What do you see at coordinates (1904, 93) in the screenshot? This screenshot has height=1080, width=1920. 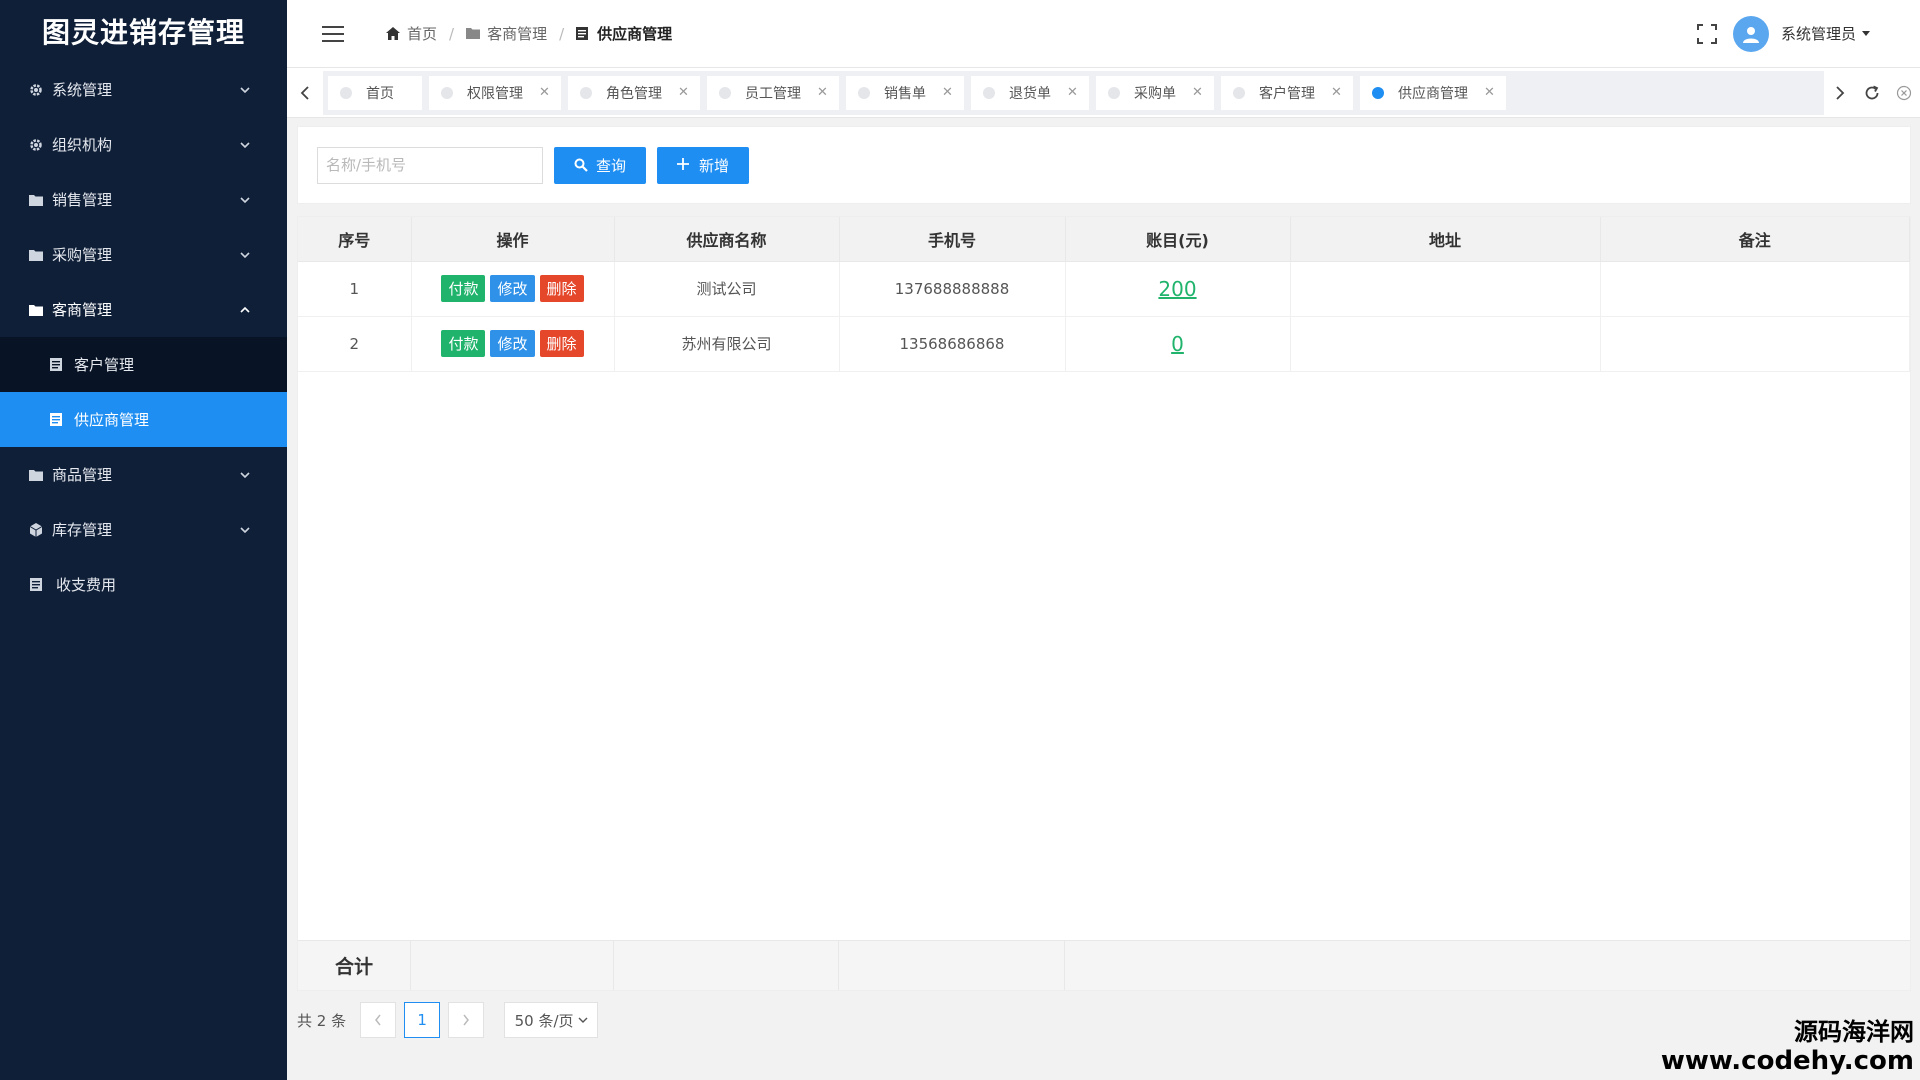 I see `close-all-icon` at bounding box center [1904, 93].